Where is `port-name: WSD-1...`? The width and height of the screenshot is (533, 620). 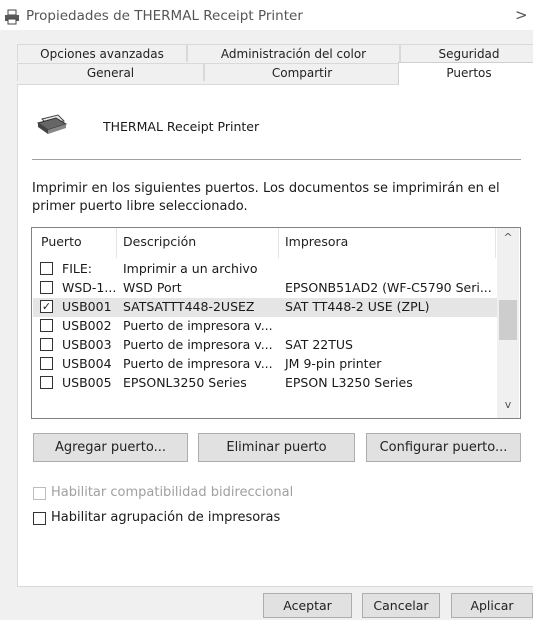 port-name: WSD-1... is located at coordinates (89, 287).